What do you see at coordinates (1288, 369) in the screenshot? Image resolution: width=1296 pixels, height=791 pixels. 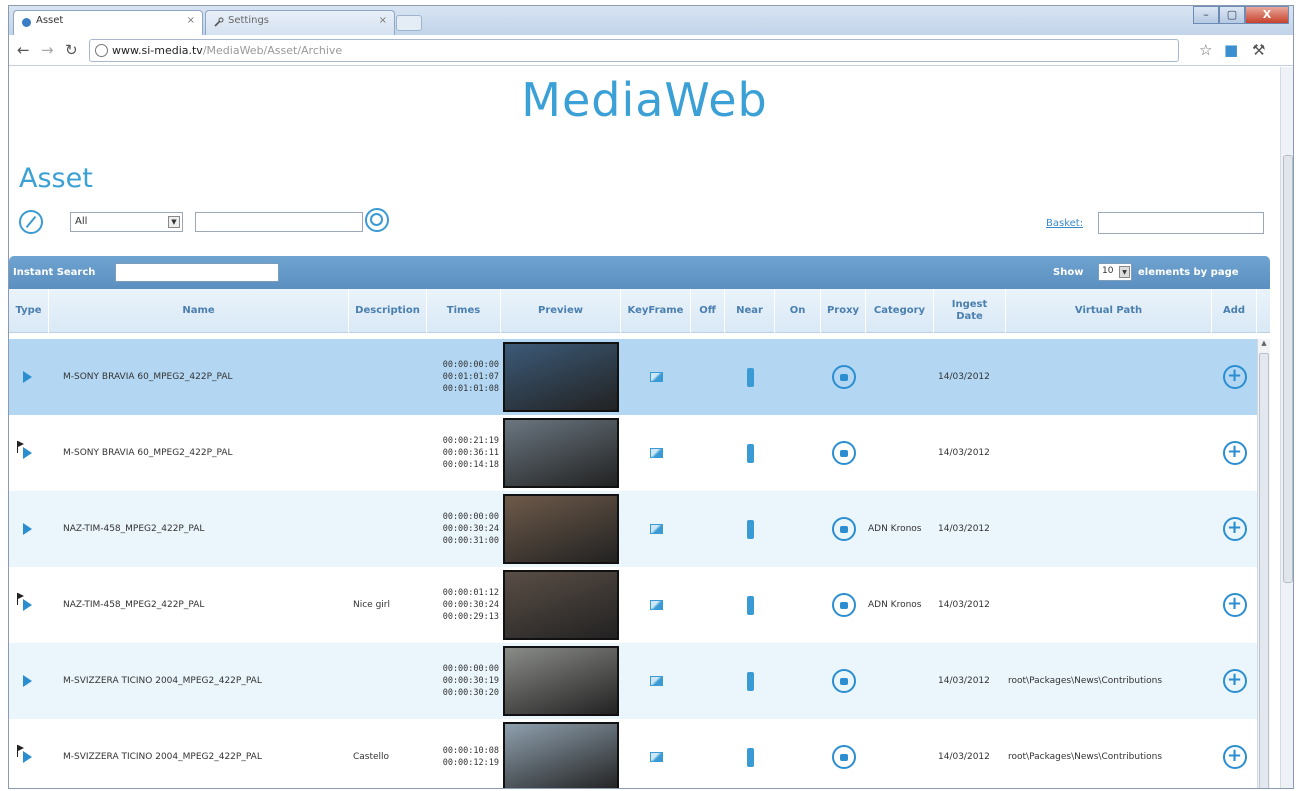 I see `page-scroll-thumb` at bounding box center [1288, 369].